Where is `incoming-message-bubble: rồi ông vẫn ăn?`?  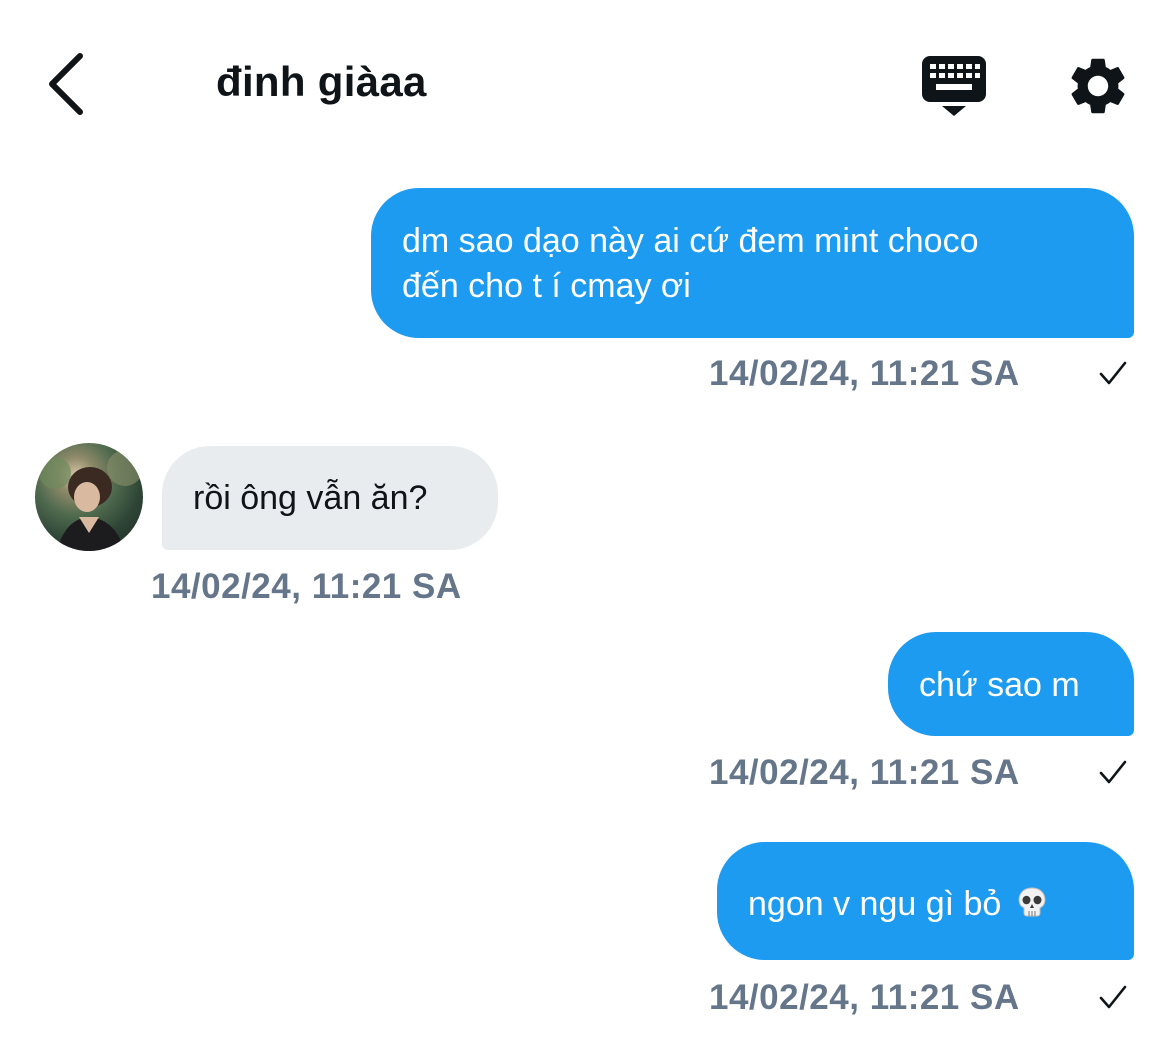
incoming-message-bubble: rồi ông vẫn ăn? is located at coordinates (330, 498).